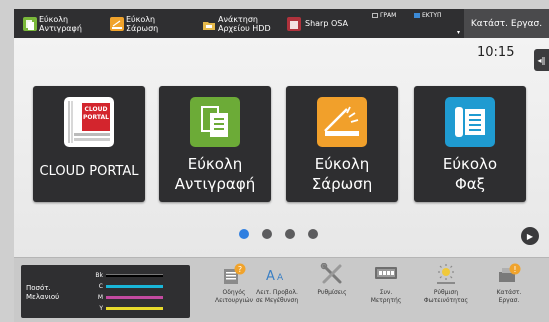 The height and width of the screenshot is (322, 549). Describe the element at coordinates (99, 275) in the screenshot. I see `toner-code: Bk` at that location.